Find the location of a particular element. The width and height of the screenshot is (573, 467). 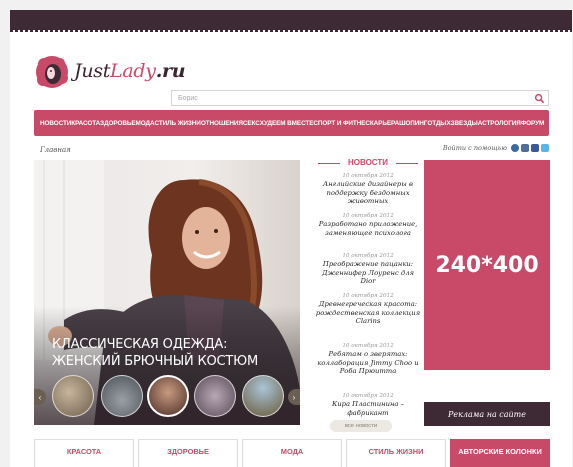

breadcrumb-home: Главная is located at coordinates (55, 150).